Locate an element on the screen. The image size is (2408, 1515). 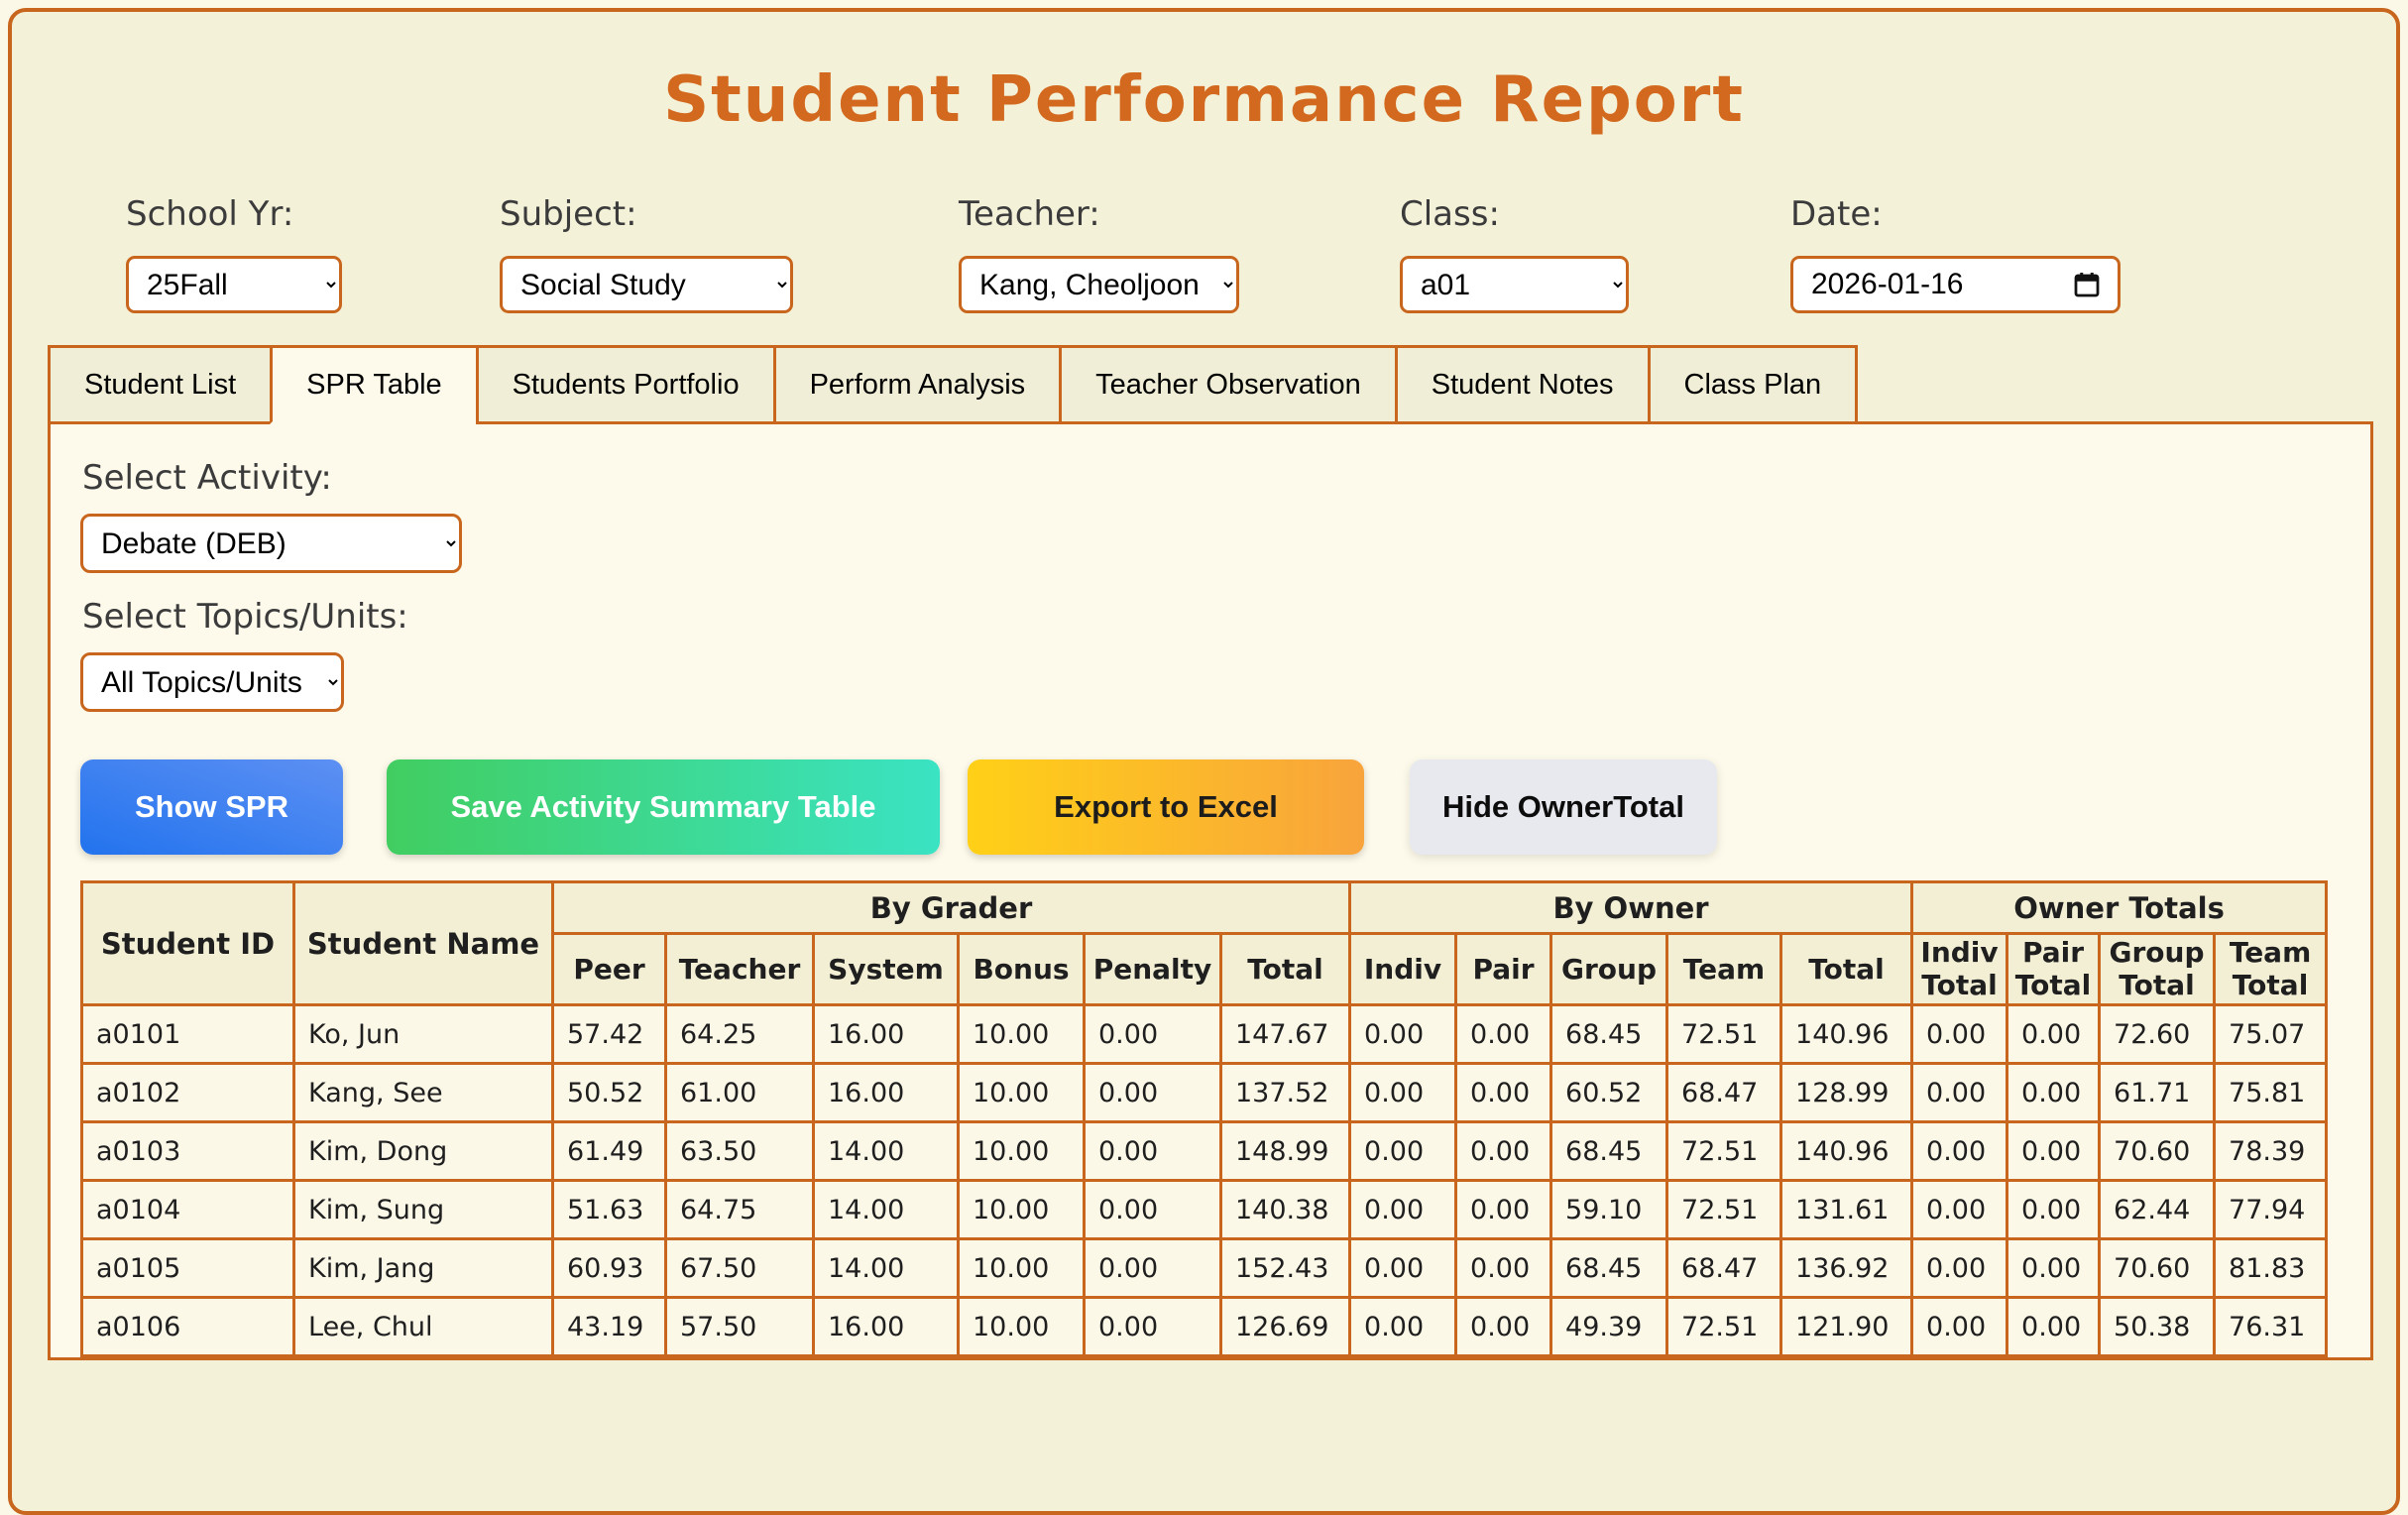
header-group: Group is located at coordinates (1609, 969).